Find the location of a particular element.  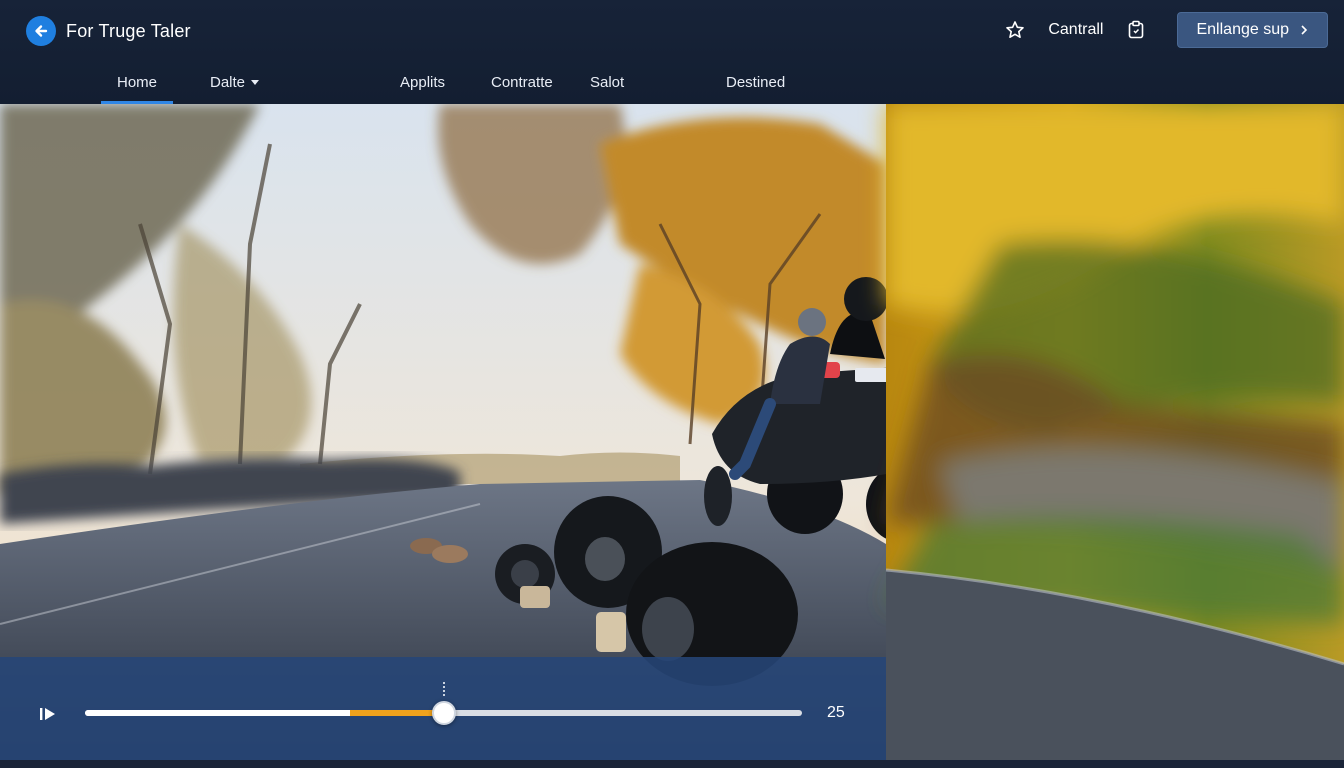

nav-item-dalte: Dalte is located at coordinates (235, 83).